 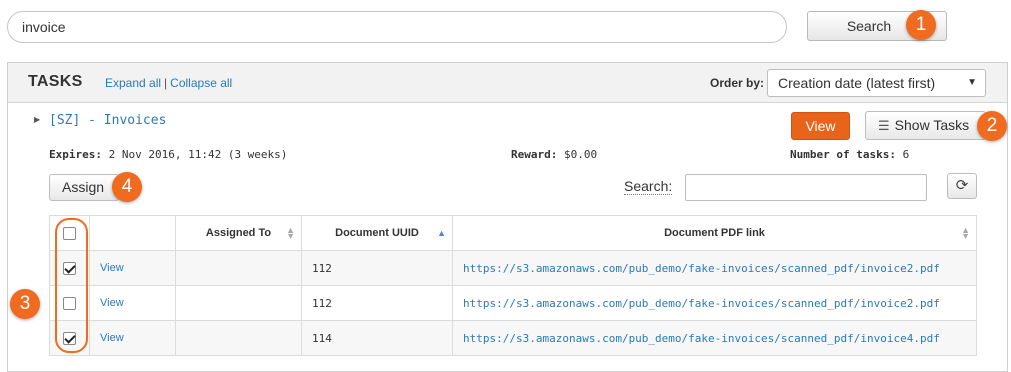 I want to click on document-pdf-link-header-label: Document PDF link, so click(x=714, y=233).